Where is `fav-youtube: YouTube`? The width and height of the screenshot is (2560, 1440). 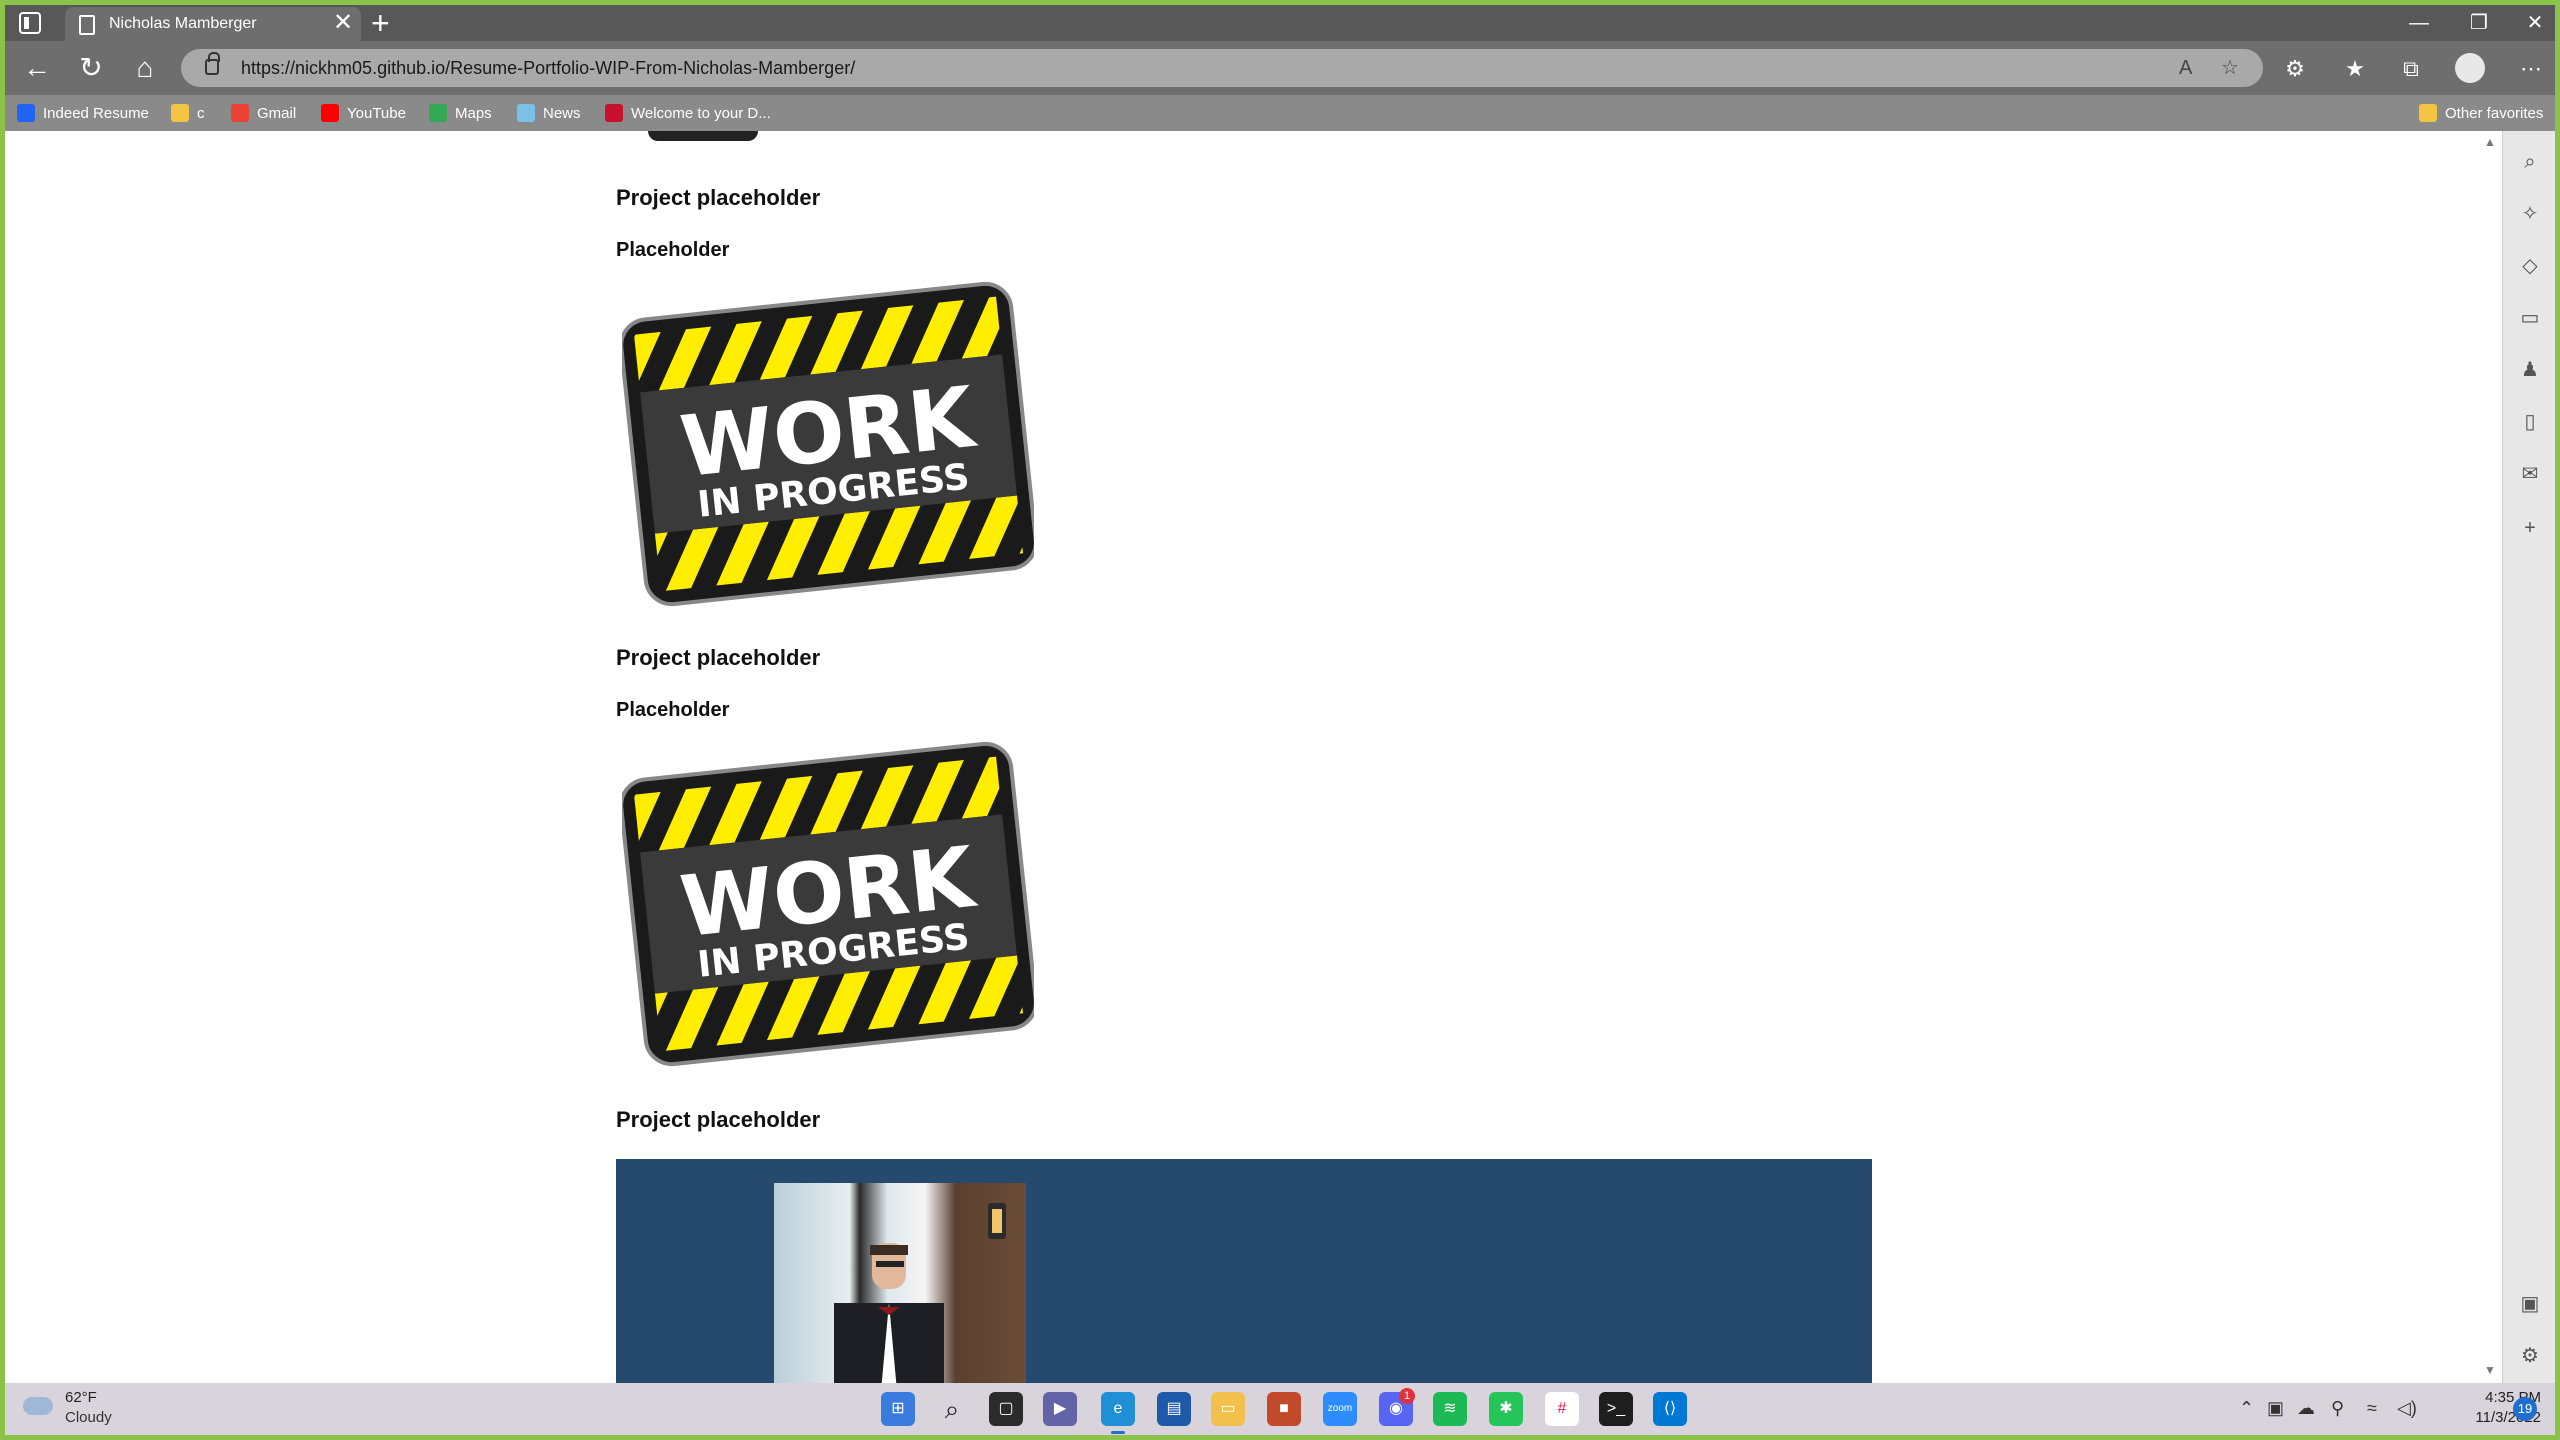 fav-youtube: YouTube is located at coordinates (363, 113).